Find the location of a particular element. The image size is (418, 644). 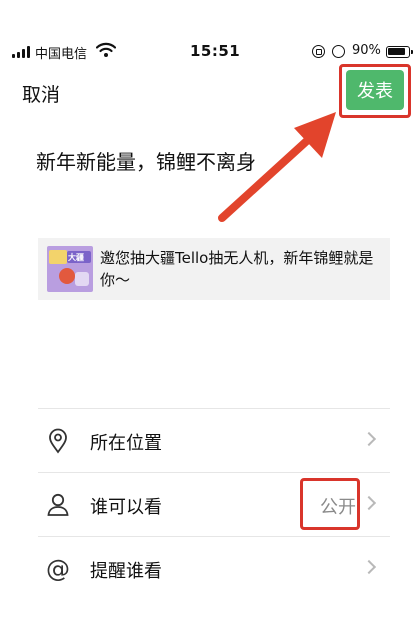

orientation-lock-icon is located at coordinates (318, 51).